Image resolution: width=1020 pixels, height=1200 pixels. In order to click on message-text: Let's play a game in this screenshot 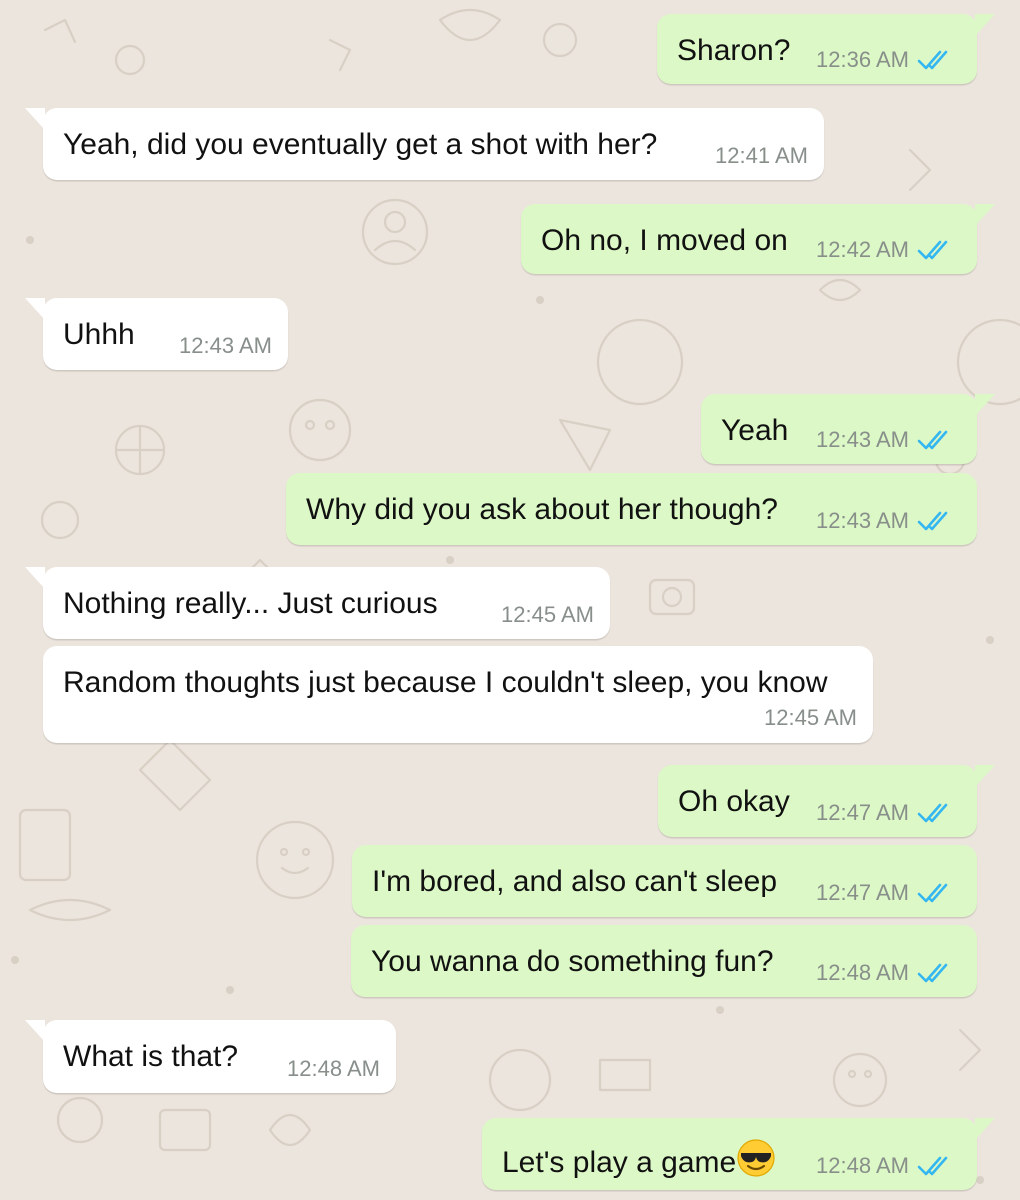, I will do `click(619, 1162)`.